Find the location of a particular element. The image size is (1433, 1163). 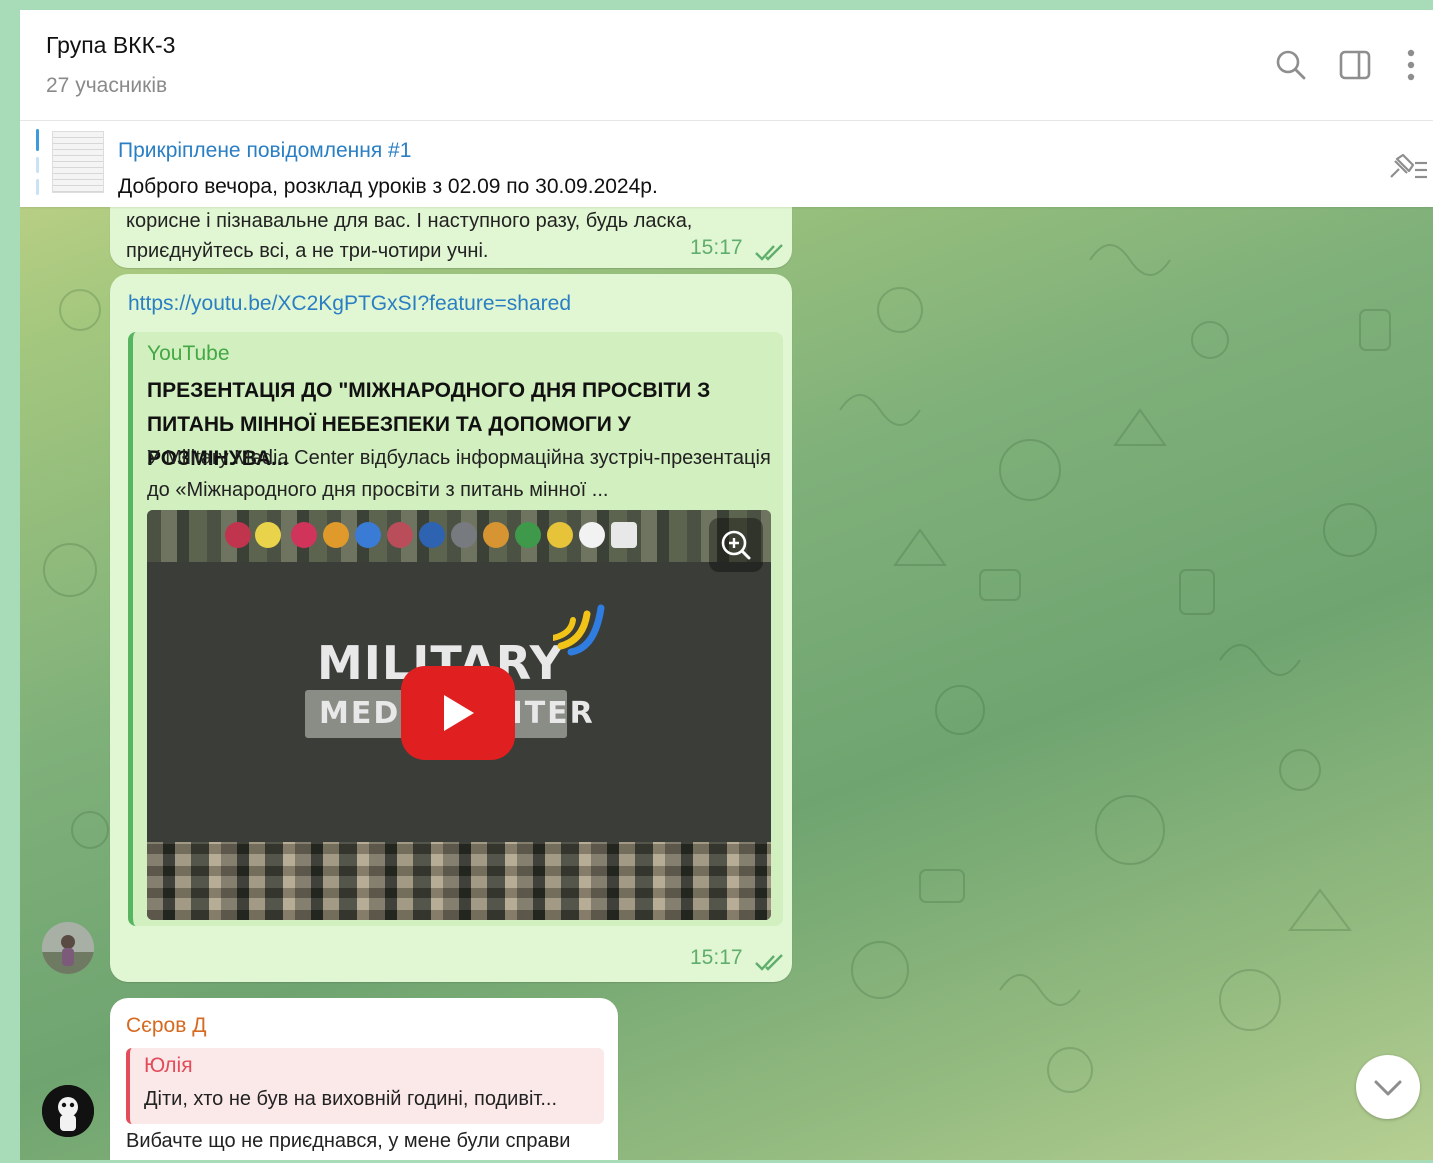

play-icon is located at coordinates (459, 713).